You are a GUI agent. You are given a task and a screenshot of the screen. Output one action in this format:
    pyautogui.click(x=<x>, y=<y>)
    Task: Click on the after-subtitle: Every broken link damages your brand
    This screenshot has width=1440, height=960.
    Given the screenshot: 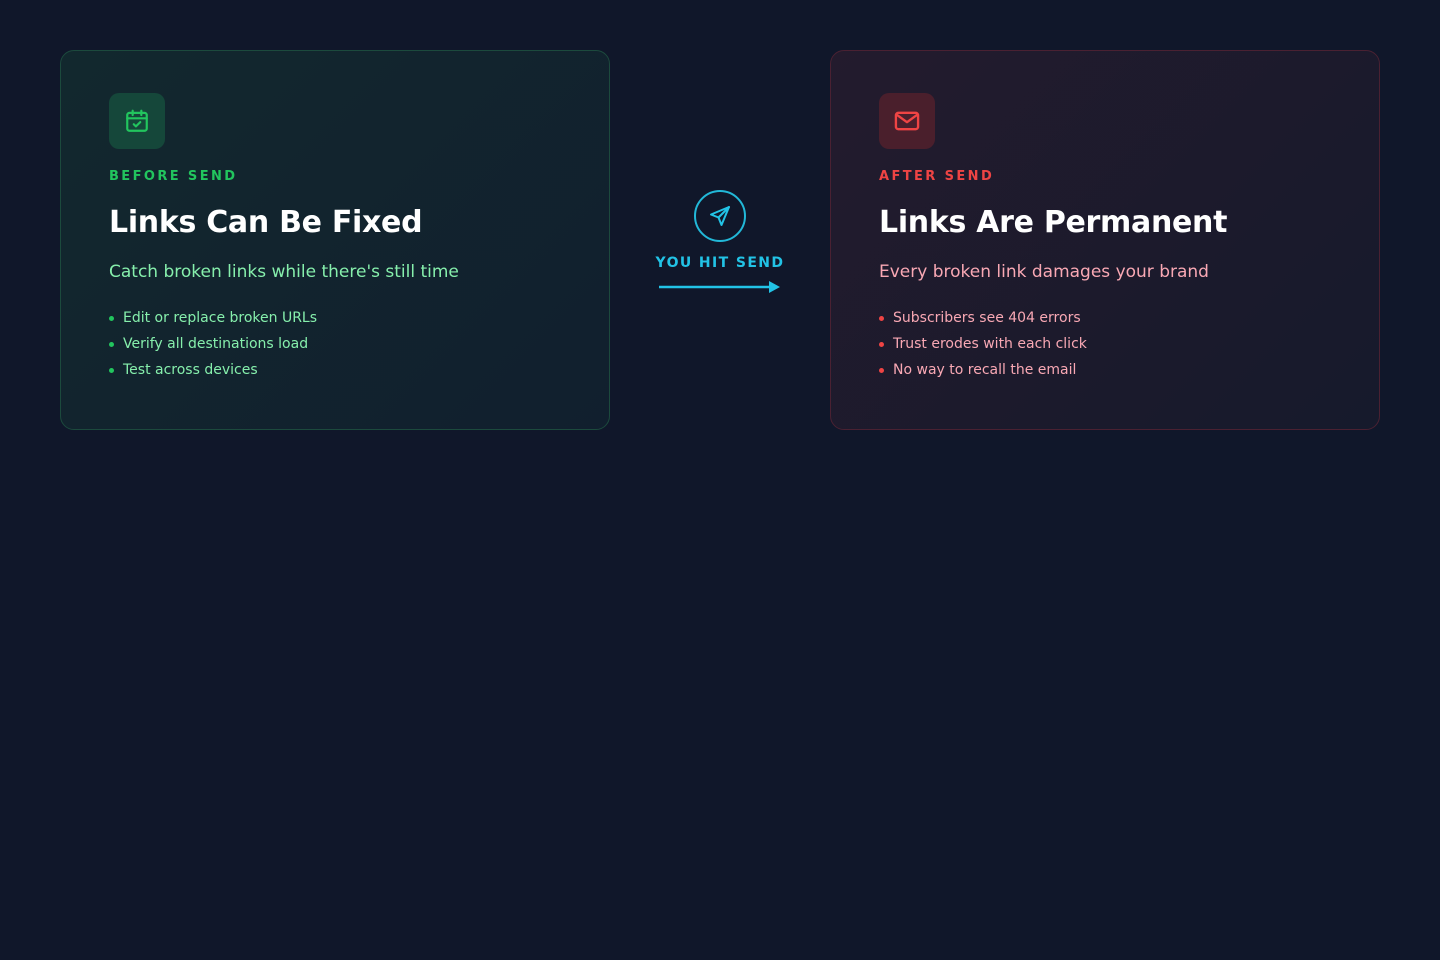 What is the action you would take?
    pyautogui.click(x=1044, y=272)
    